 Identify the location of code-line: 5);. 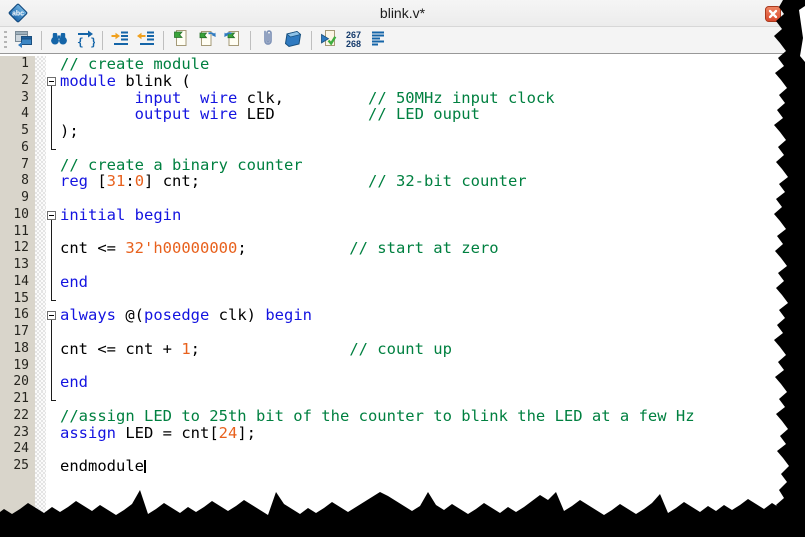
(402, 131).